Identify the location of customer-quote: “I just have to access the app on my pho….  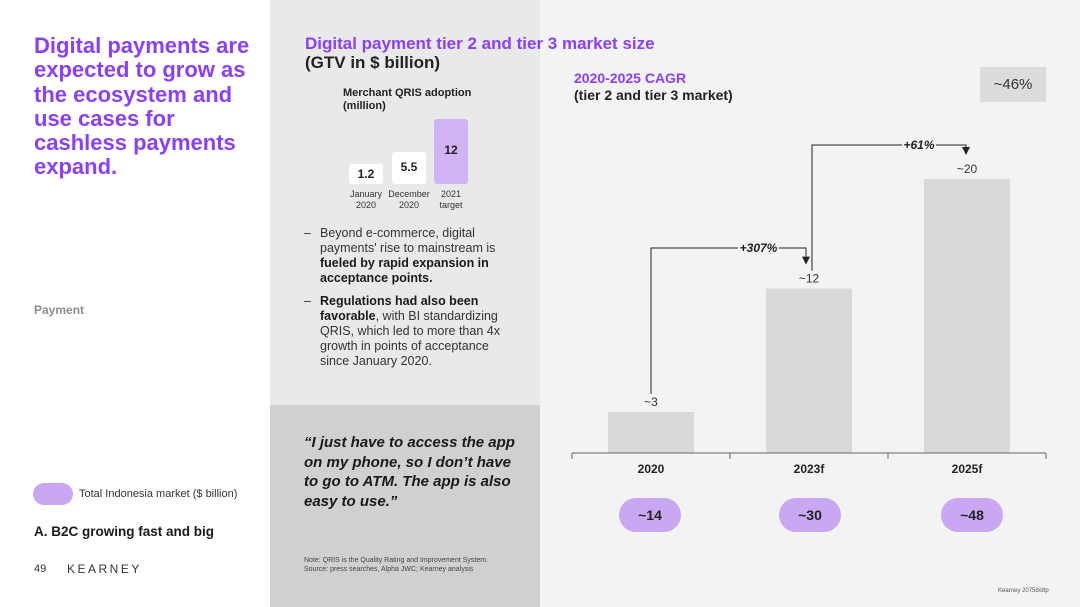
(409, 472).